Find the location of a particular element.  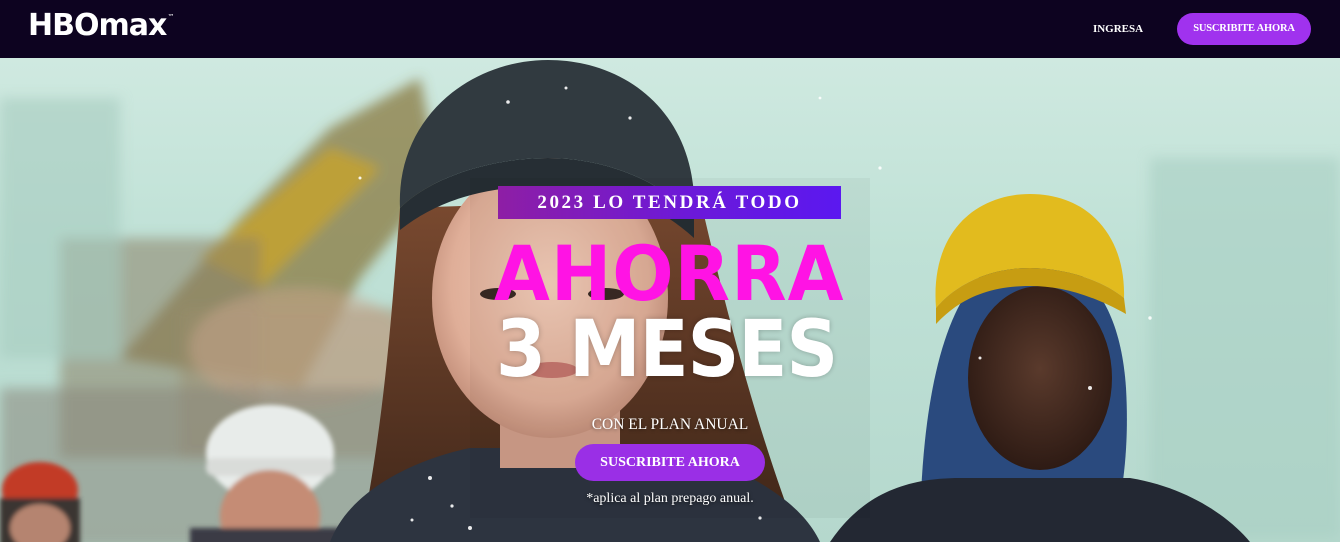

subscribe-button: SUSCRIBITE AHORA is located at coordinates (1244, 29).